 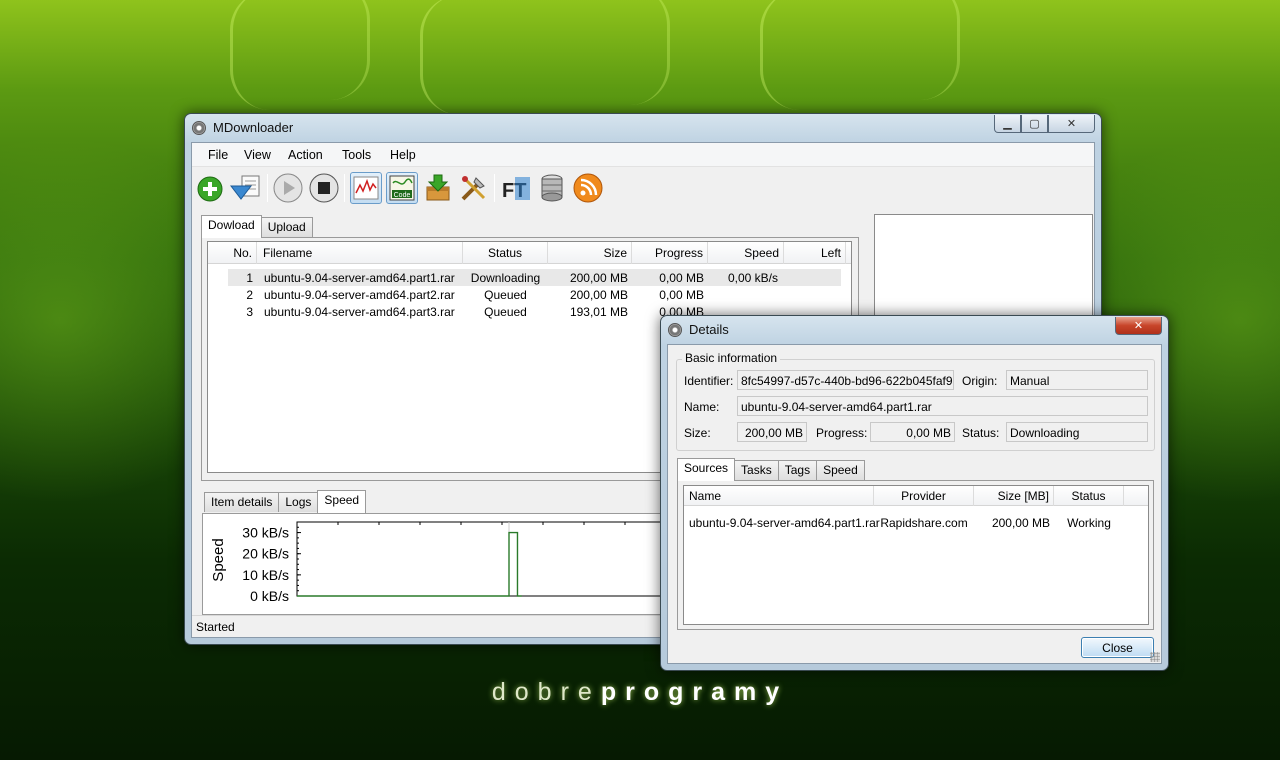 What do you see at coordinates (842, 433) in the screenshot?
I see `progress-label: Progress:` at bounding box center [842, 433].